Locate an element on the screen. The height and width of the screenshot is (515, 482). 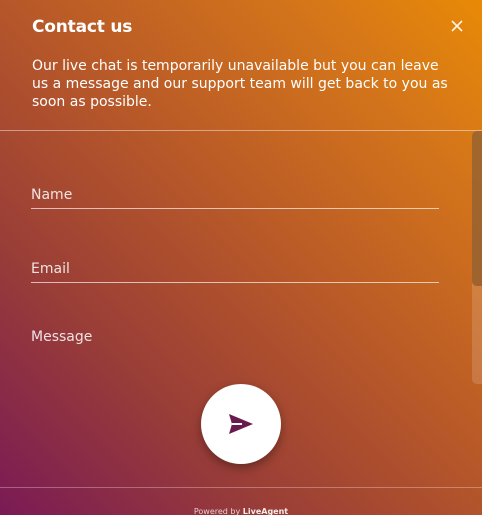
header-title: Contact us is located at coordinates (82, 27).